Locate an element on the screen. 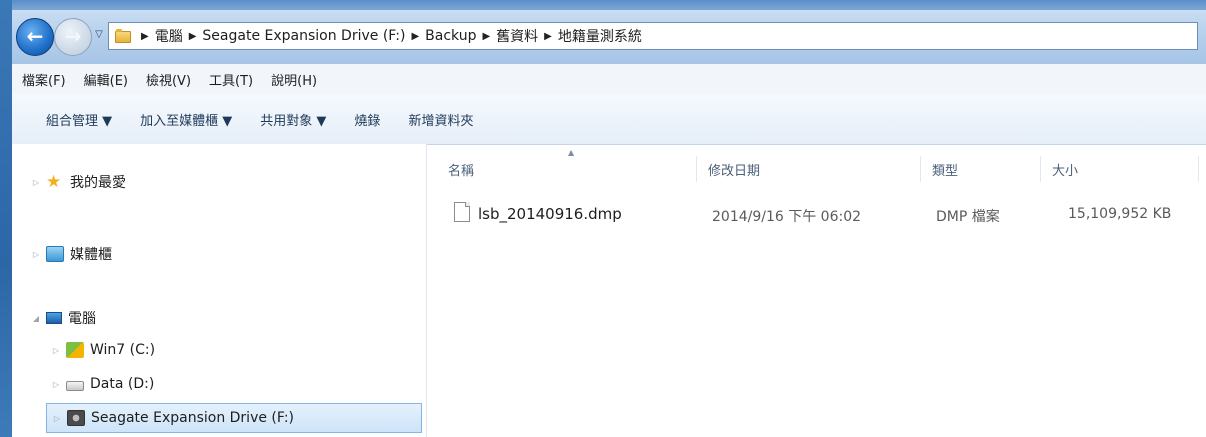  recent-pages-button: ▽ is located at coordinates (99, 35).